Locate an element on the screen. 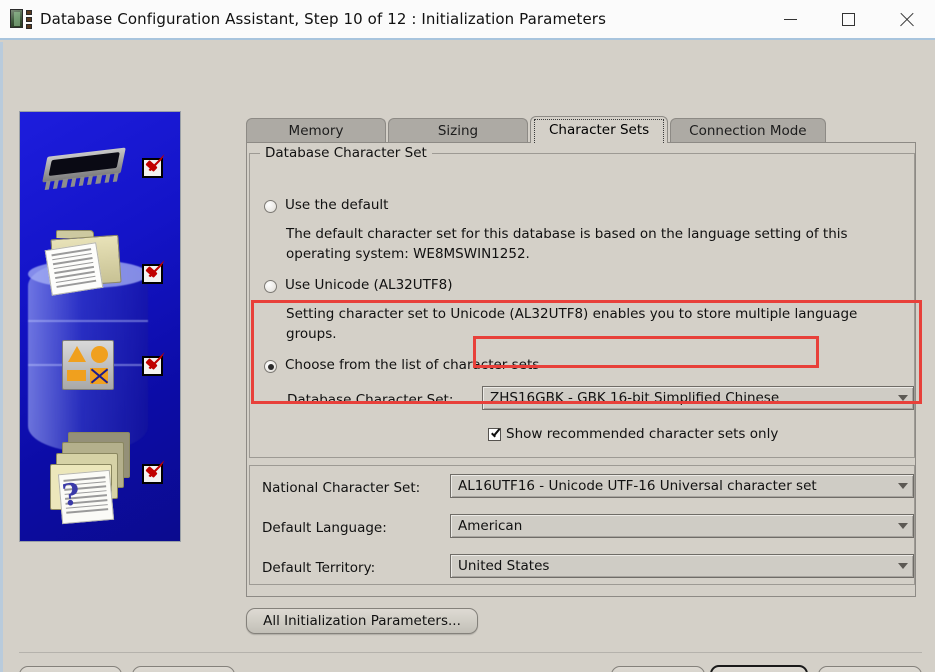 Image resolution: width=935 pixels, height=672 pixels. database-character-set-label: Database Character Set: is located at coordinates (370, 400).